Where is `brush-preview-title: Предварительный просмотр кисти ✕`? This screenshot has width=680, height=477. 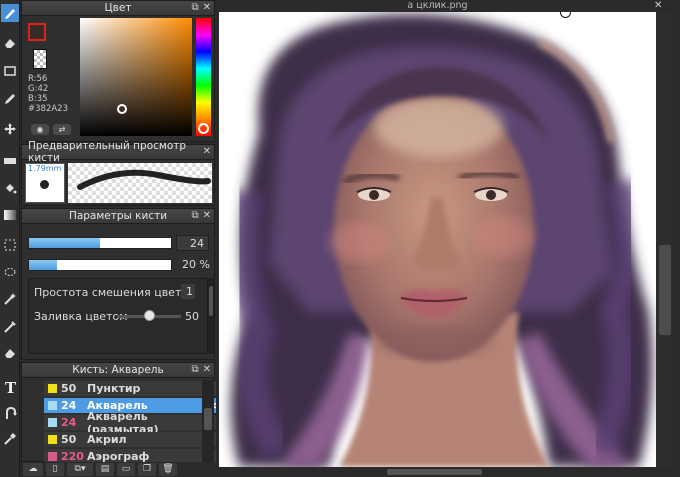 brush-preview-title: Предварительный просмотр кисти ✕ is located at coordinates (118, 152).